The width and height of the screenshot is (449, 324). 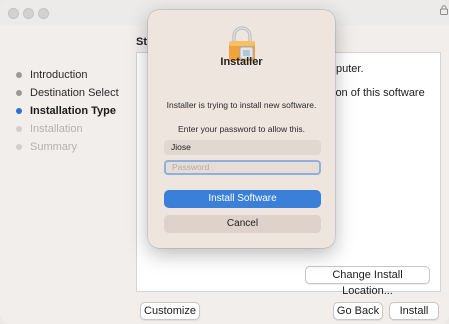 What do you see at coordinates (59, 75) in the screenshot?
I see `sidebar-item-label: Introduction` at bounding box center [59, 75].